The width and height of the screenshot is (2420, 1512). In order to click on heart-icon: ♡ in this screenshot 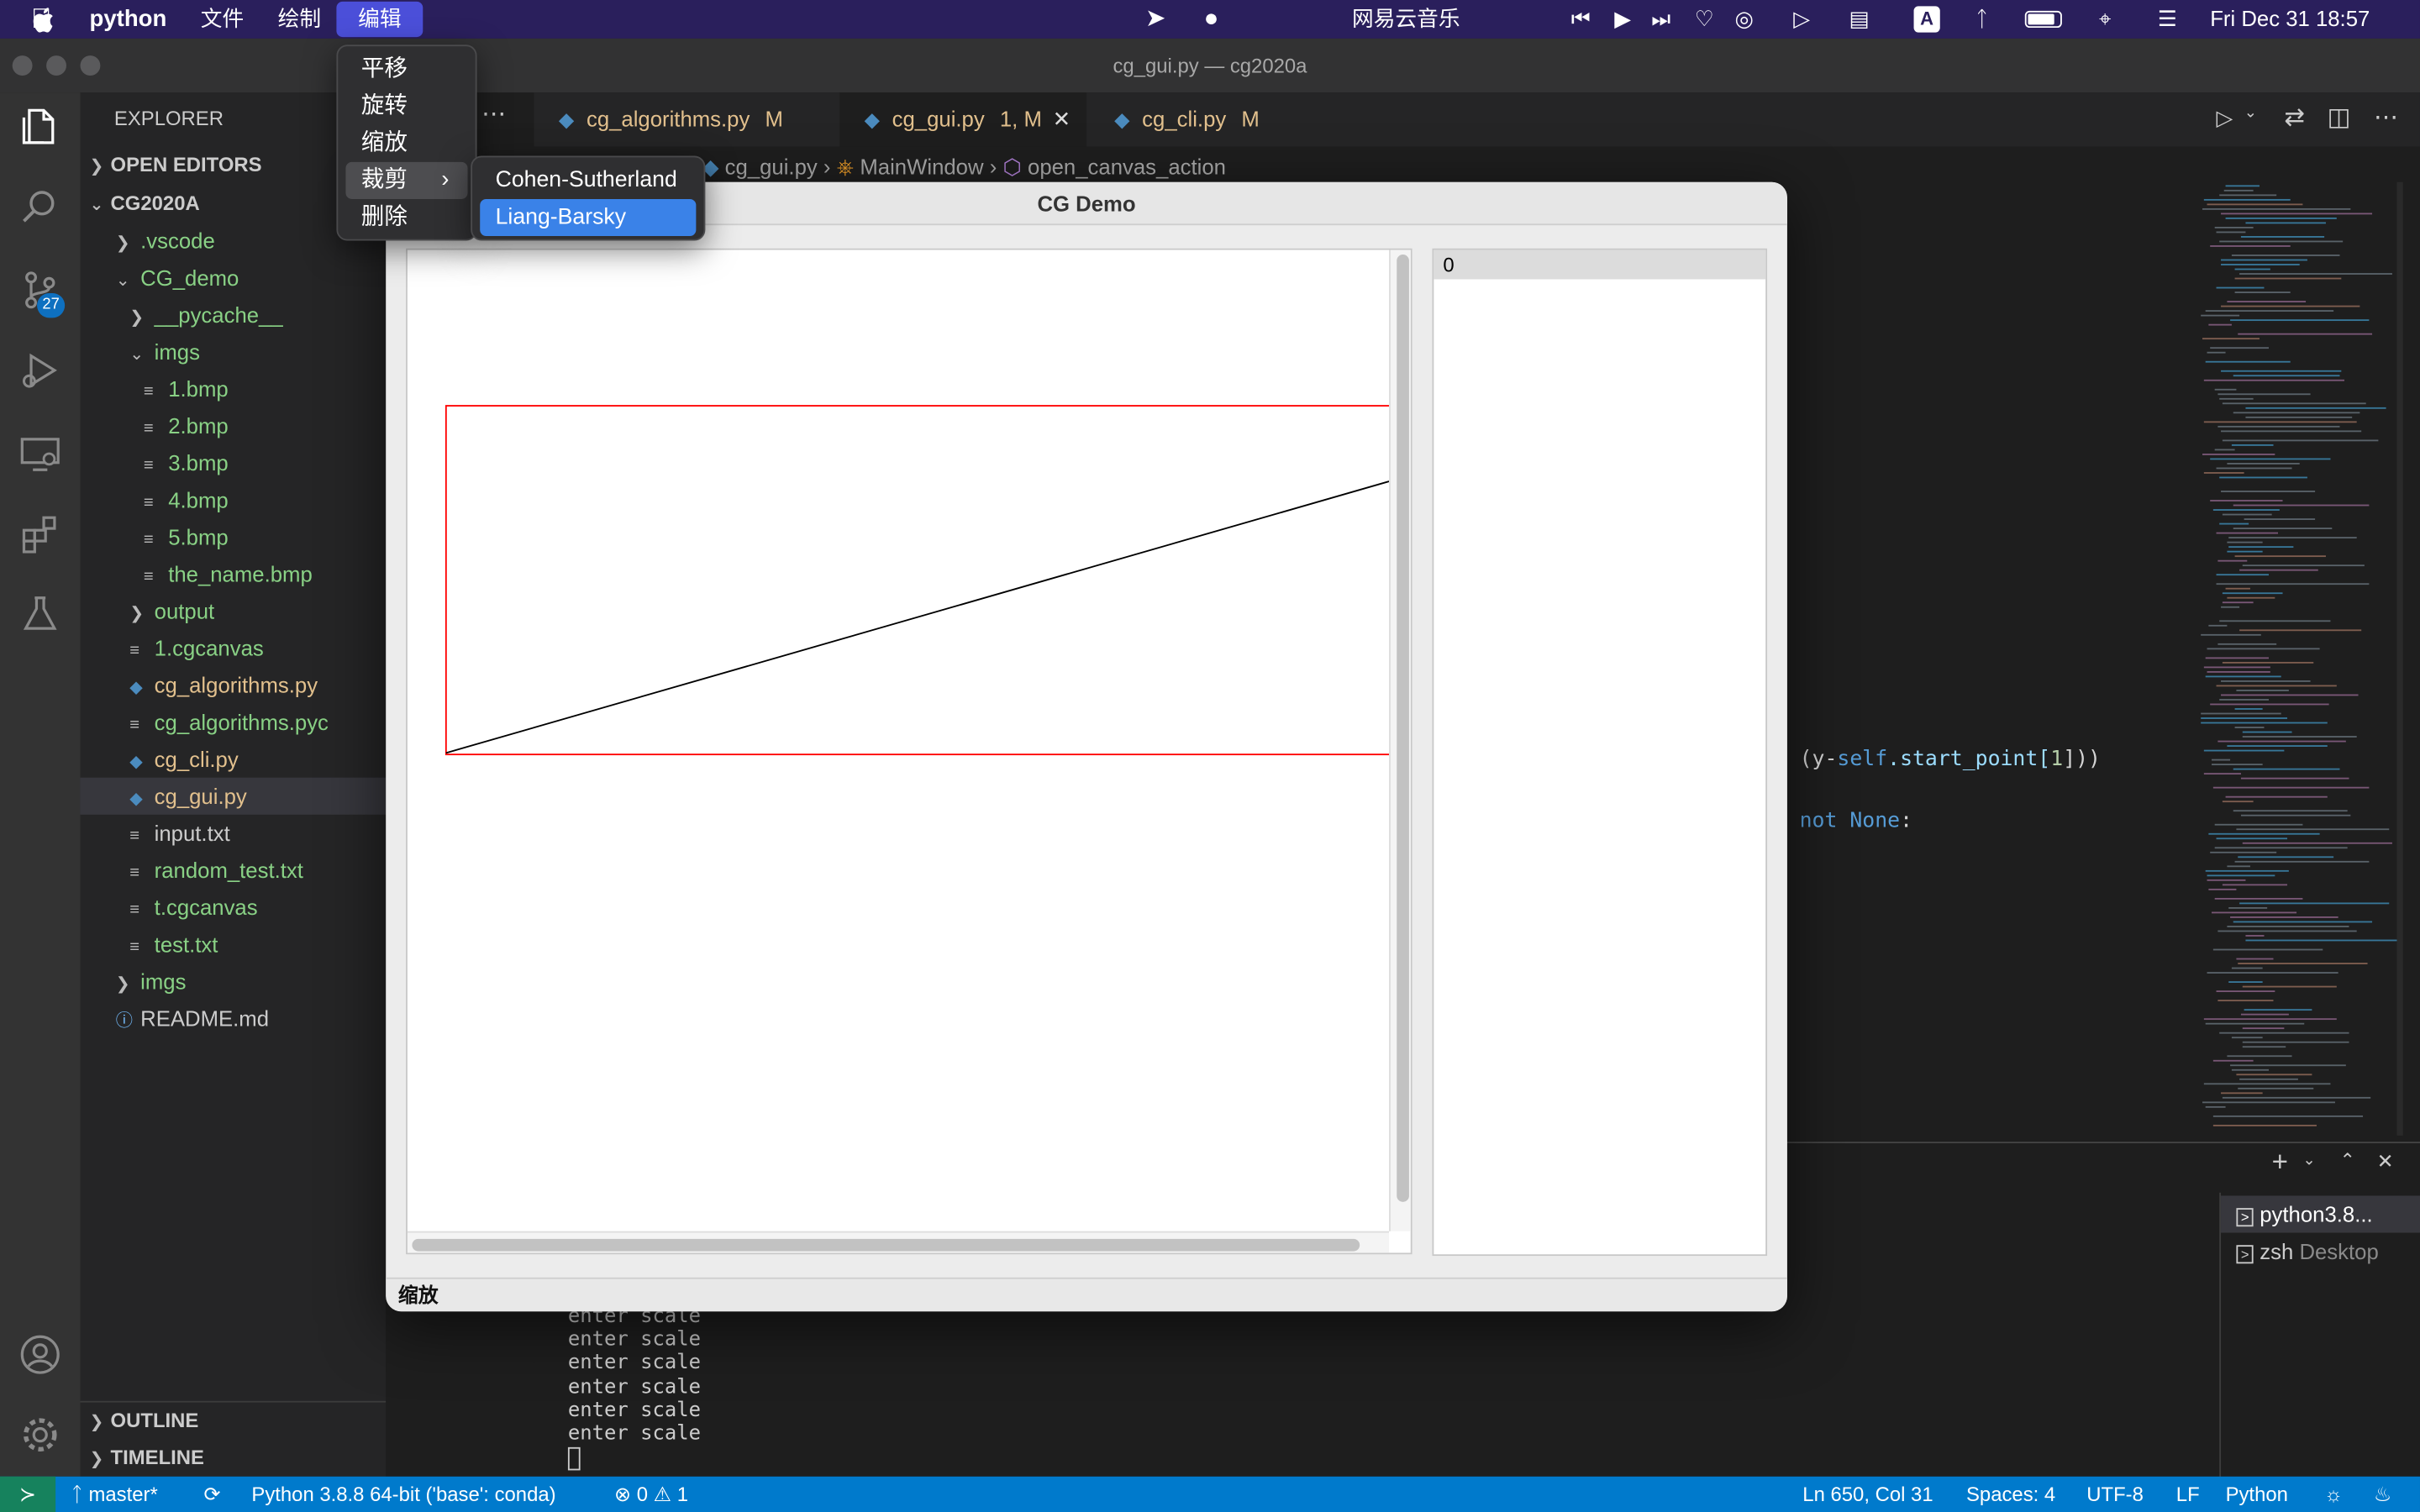, I will do `click(1705, 19)`.